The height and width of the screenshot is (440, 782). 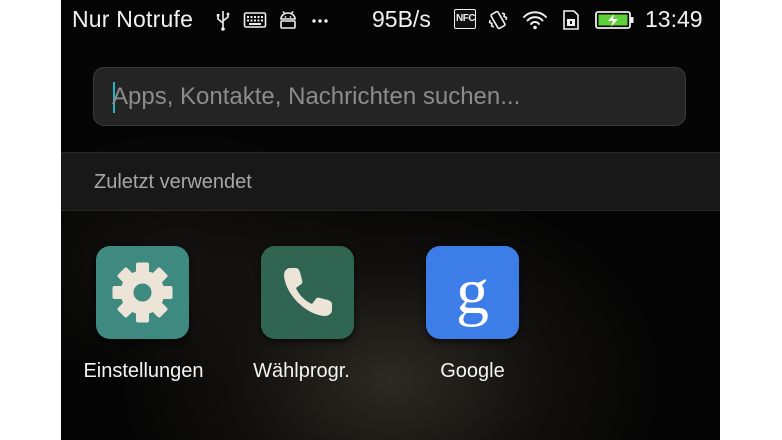 What do you see at coordinates (472, 371) in the screenshot?
I see `app-label: Google` at bounding box center [472, 371].